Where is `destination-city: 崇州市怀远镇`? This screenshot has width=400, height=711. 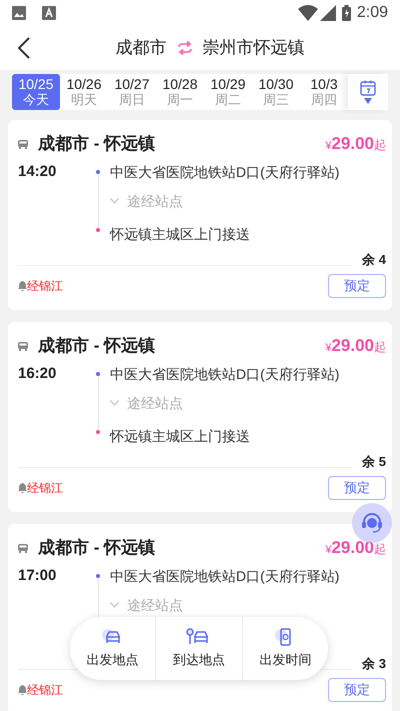
destination-city: 崇州市怀远镇 is located at coordinates (253, 48).